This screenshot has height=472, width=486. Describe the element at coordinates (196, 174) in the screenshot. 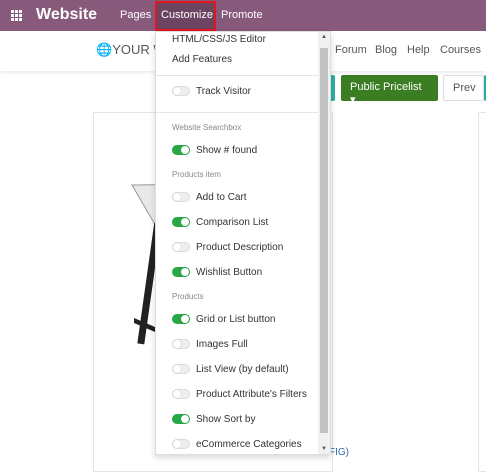

I see `section-title: Products item` at that location.